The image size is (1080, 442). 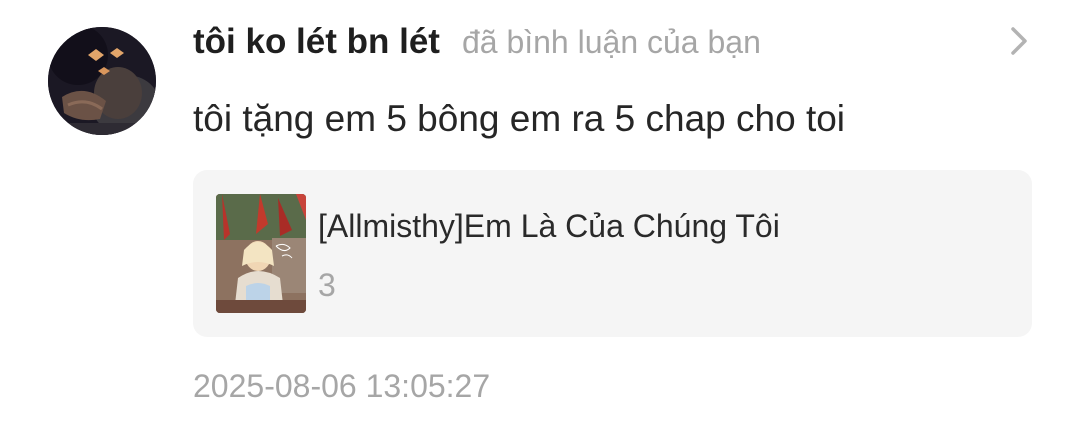 What do you see at coordinates (1019, 41) in the screenshot?
I see `chevron-right-icon` at bounding box center [1019, 41].